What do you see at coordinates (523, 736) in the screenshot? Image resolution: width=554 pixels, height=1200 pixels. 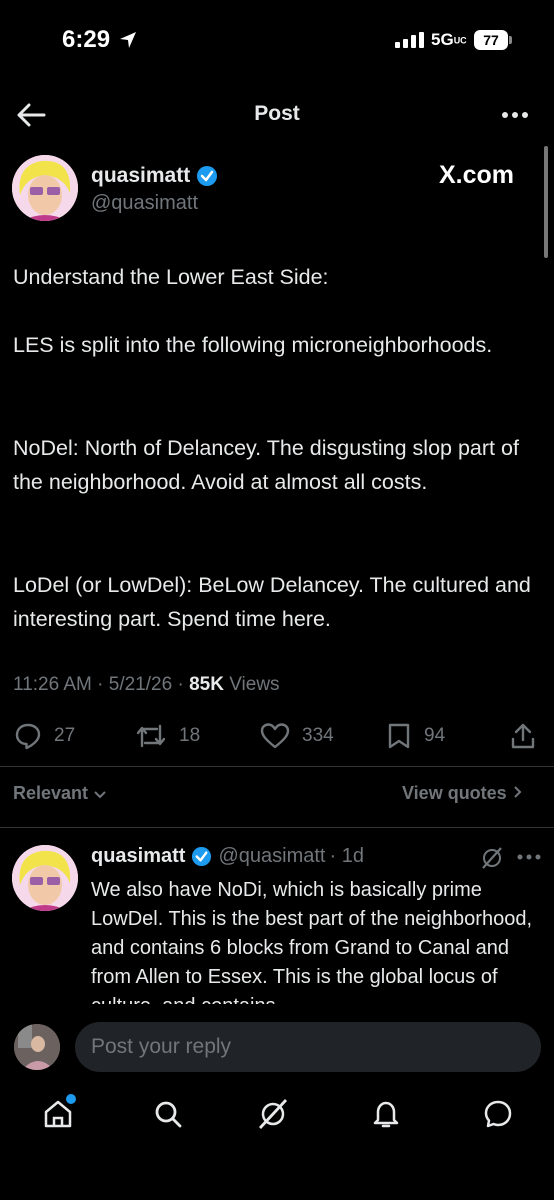 I see `share-icon` at bounding box center [523, 736].